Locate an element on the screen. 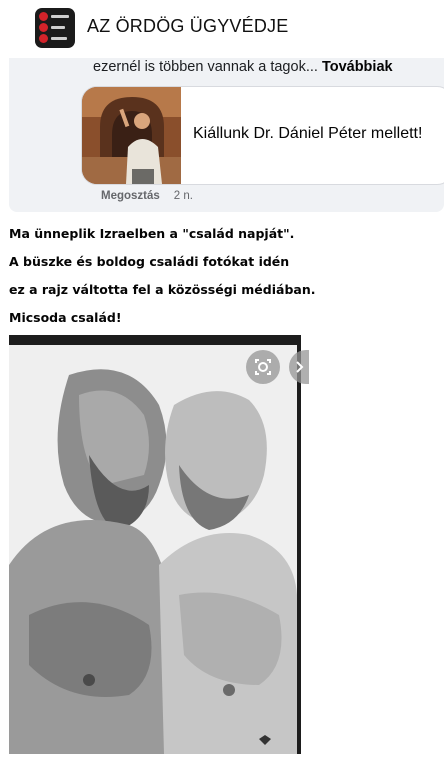  link-preview-title: Kiállunk Dr. Dániel Péter mellett! is located at coordinates (308, 133).